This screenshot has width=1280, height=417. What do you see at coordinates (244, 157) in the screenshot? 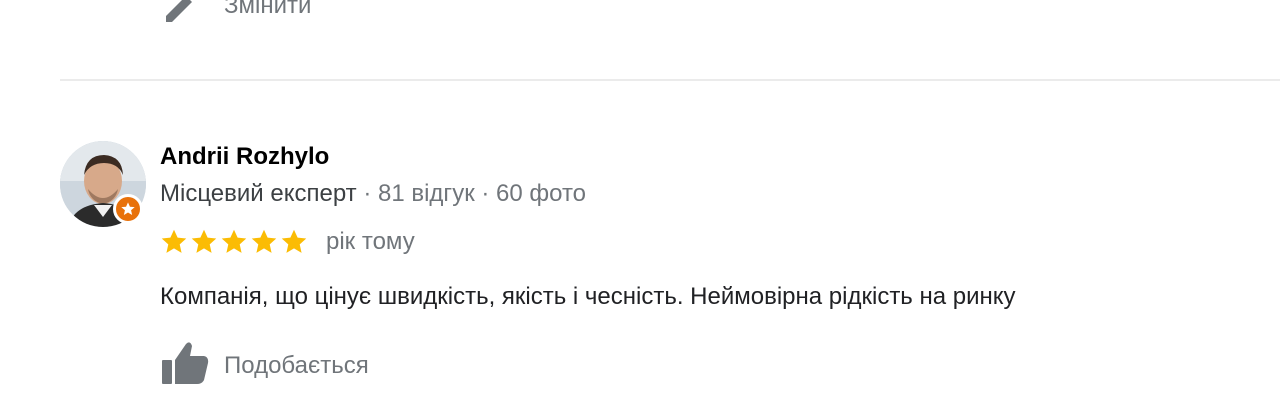
I see `author-name: Andrii Rozhylo` at bounding box center [244, 157].